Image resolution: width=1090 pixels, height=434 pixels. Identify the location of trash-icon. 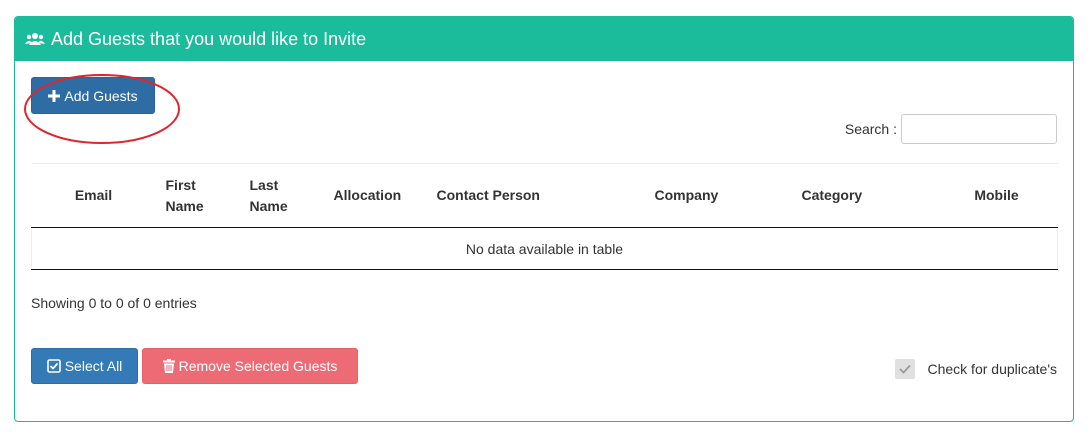
(168, 366).